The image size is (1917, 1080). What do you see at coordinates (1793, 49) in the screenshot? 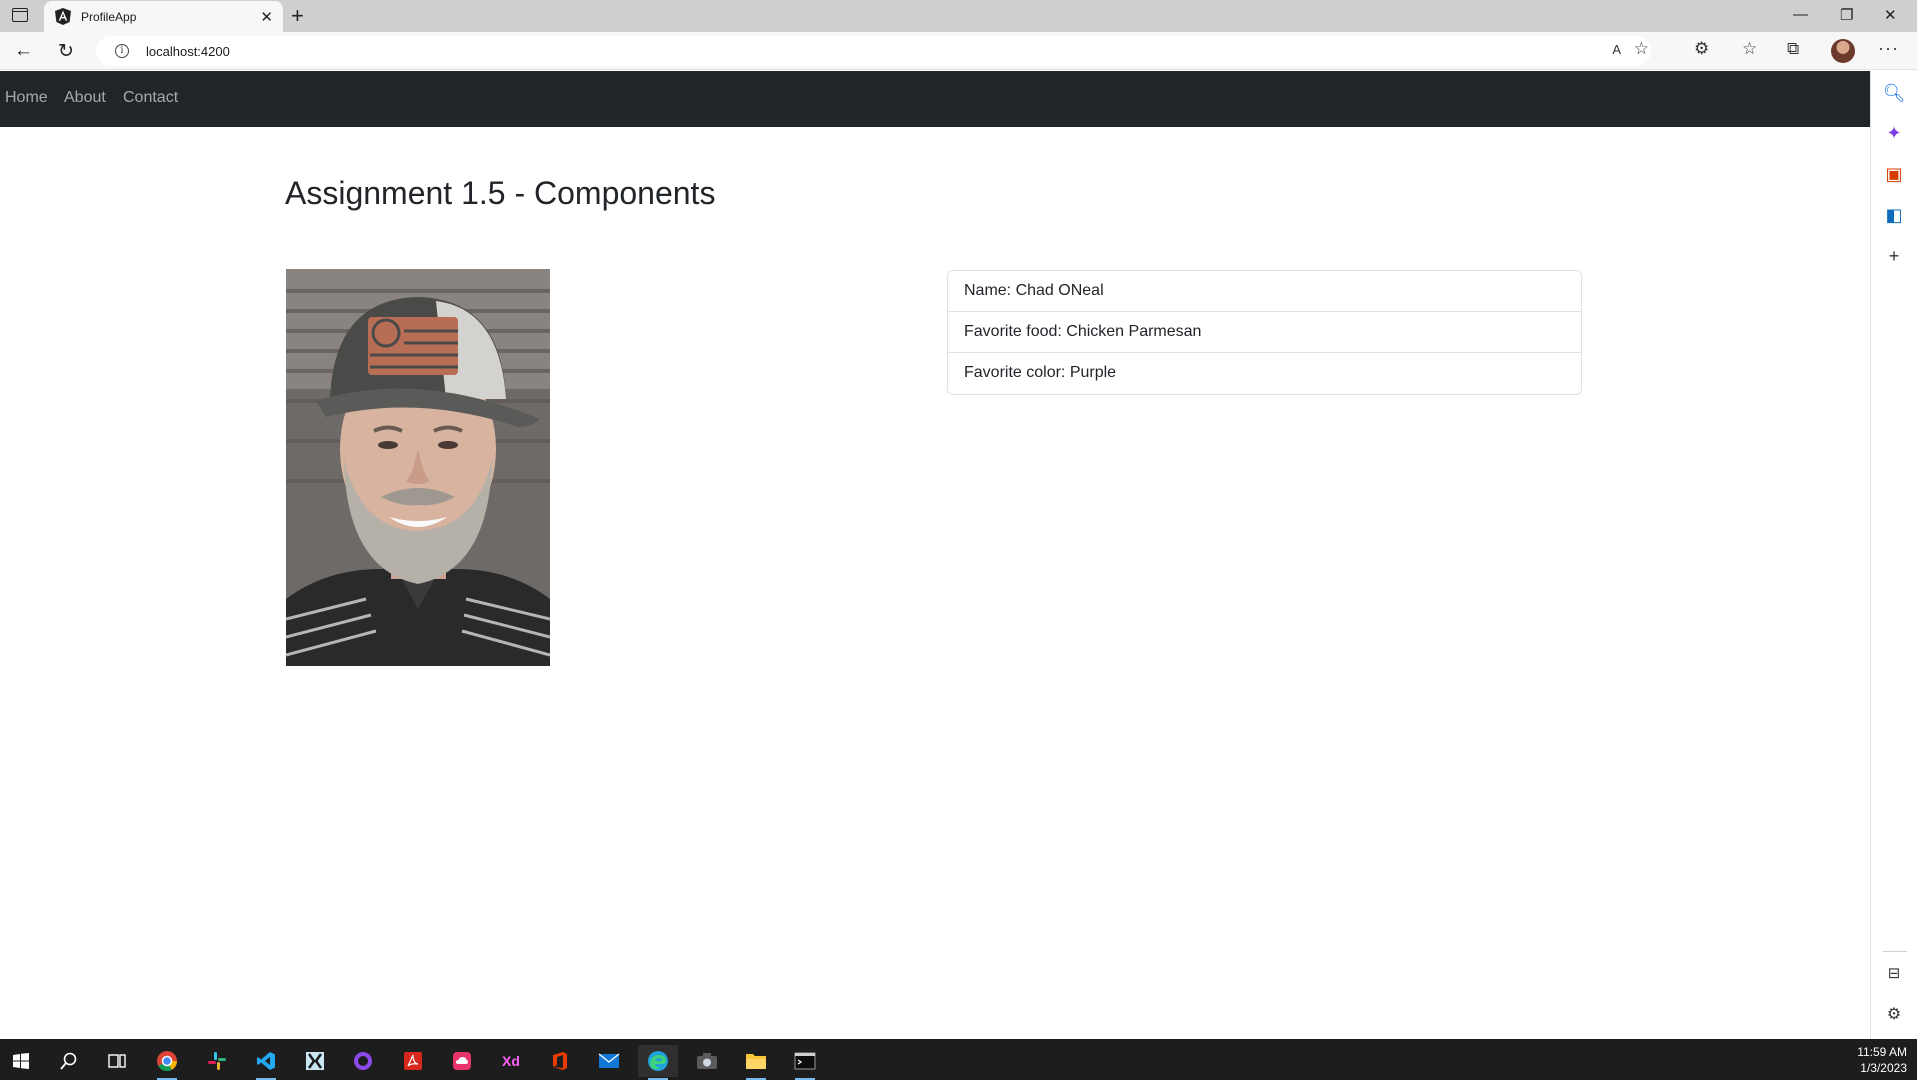
I see `collections-icon: ⧉` at bounding box center [1793, 49].